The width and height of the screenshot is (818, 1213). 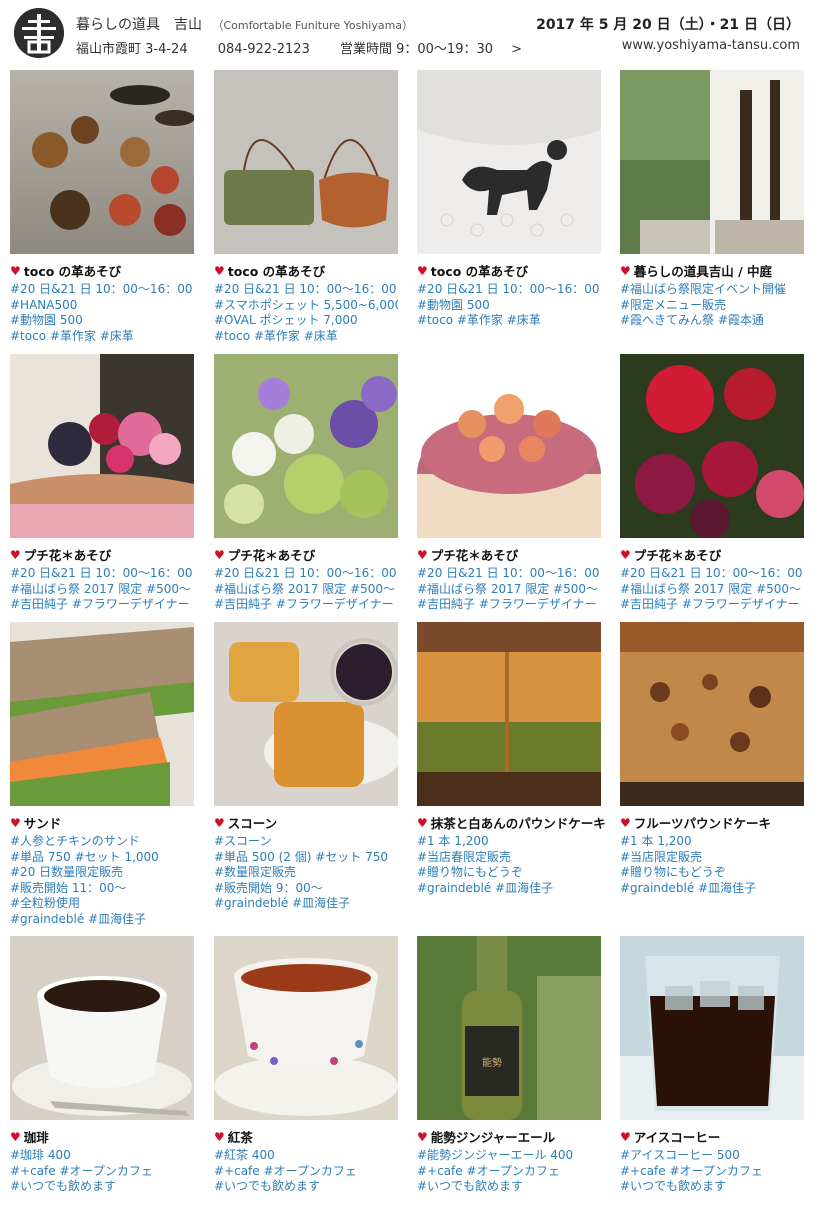 What do you see at coordinates (306, 306) in the screenshot?
I see `hashtag-line: #スマホポシェット 5,500~6,000` at bounding box center [306, 306].